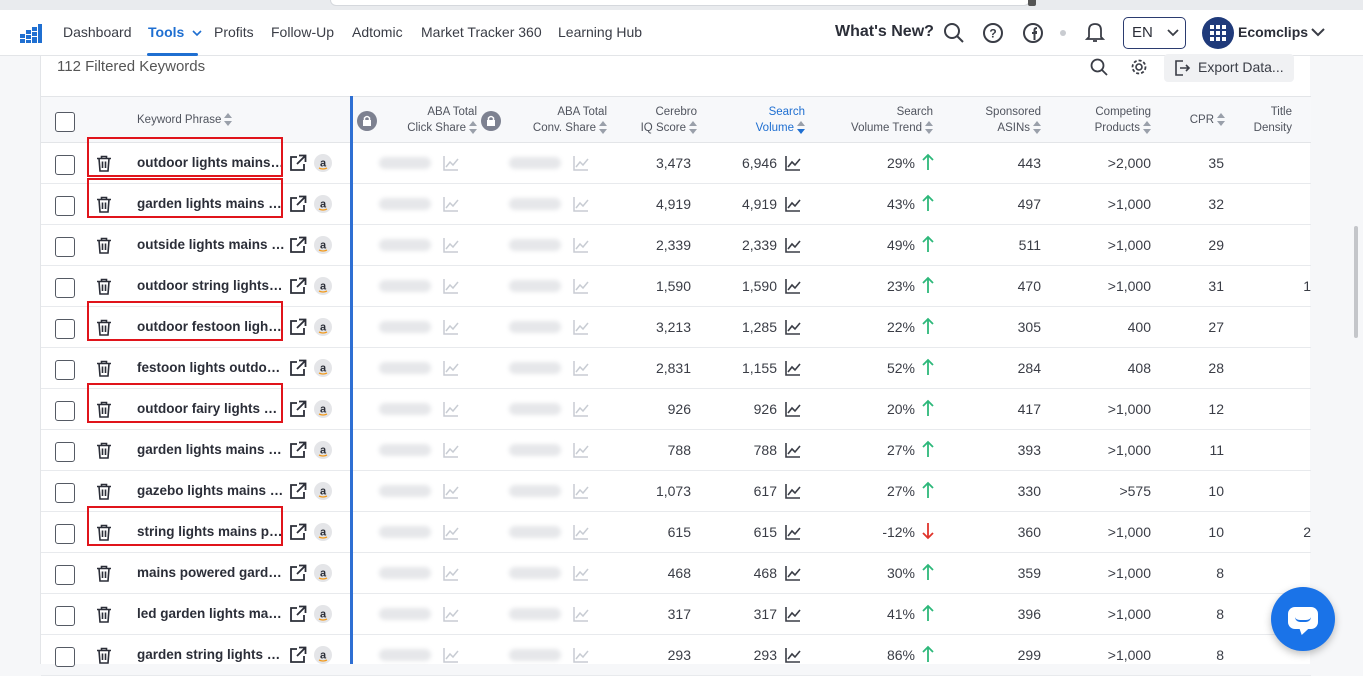 Image resolution: width=1363 pixels, height=676 pixels. I want to click on chevron-down-icon, so click(1318, 32).